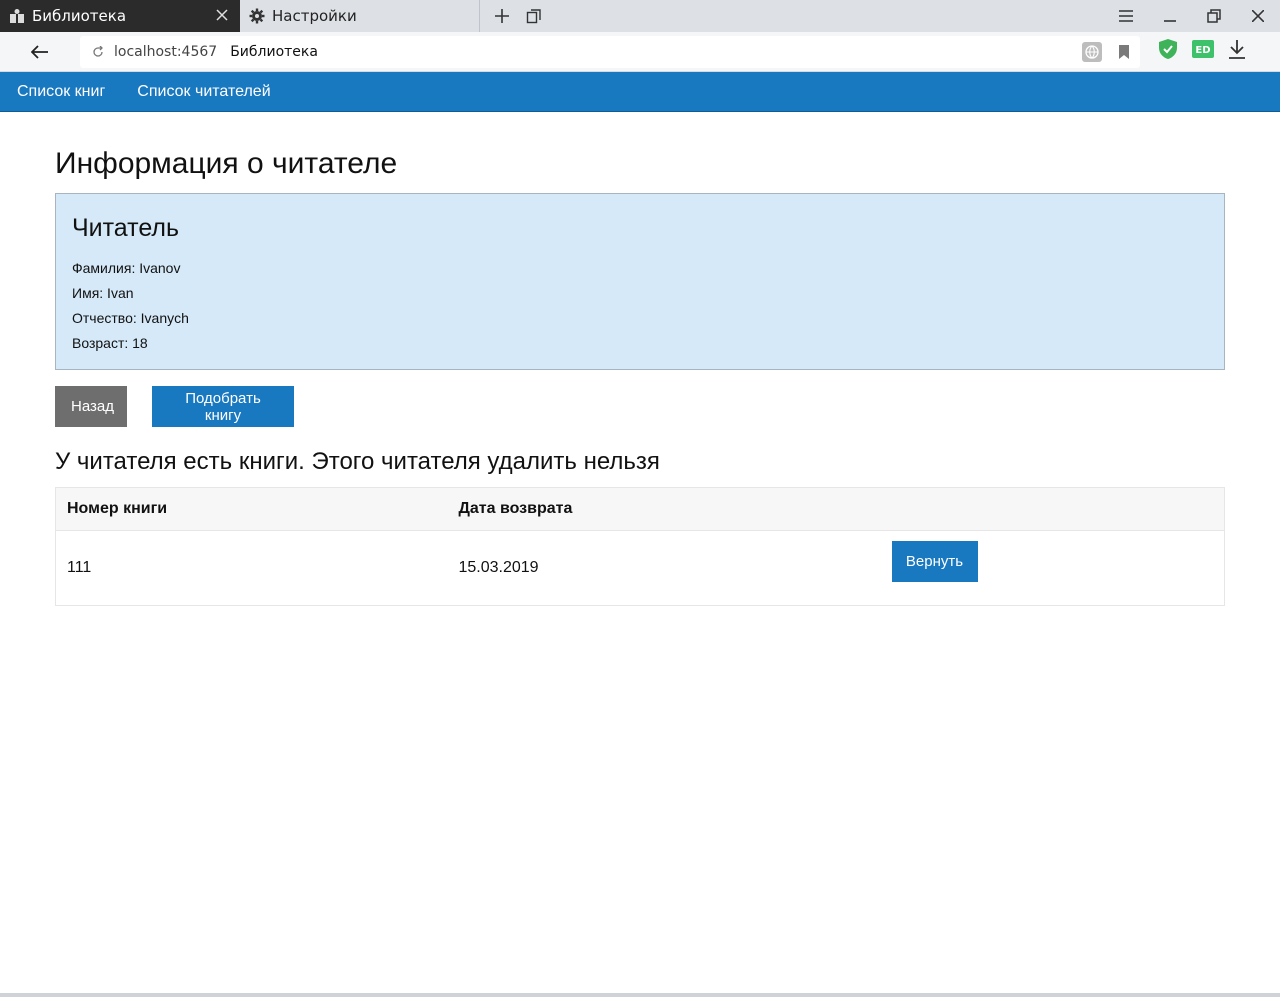  What do you see at coordinates (934, 561) in the screenshot?
I see `return-book-button: Вернуть` at bounding box center [934, 561].